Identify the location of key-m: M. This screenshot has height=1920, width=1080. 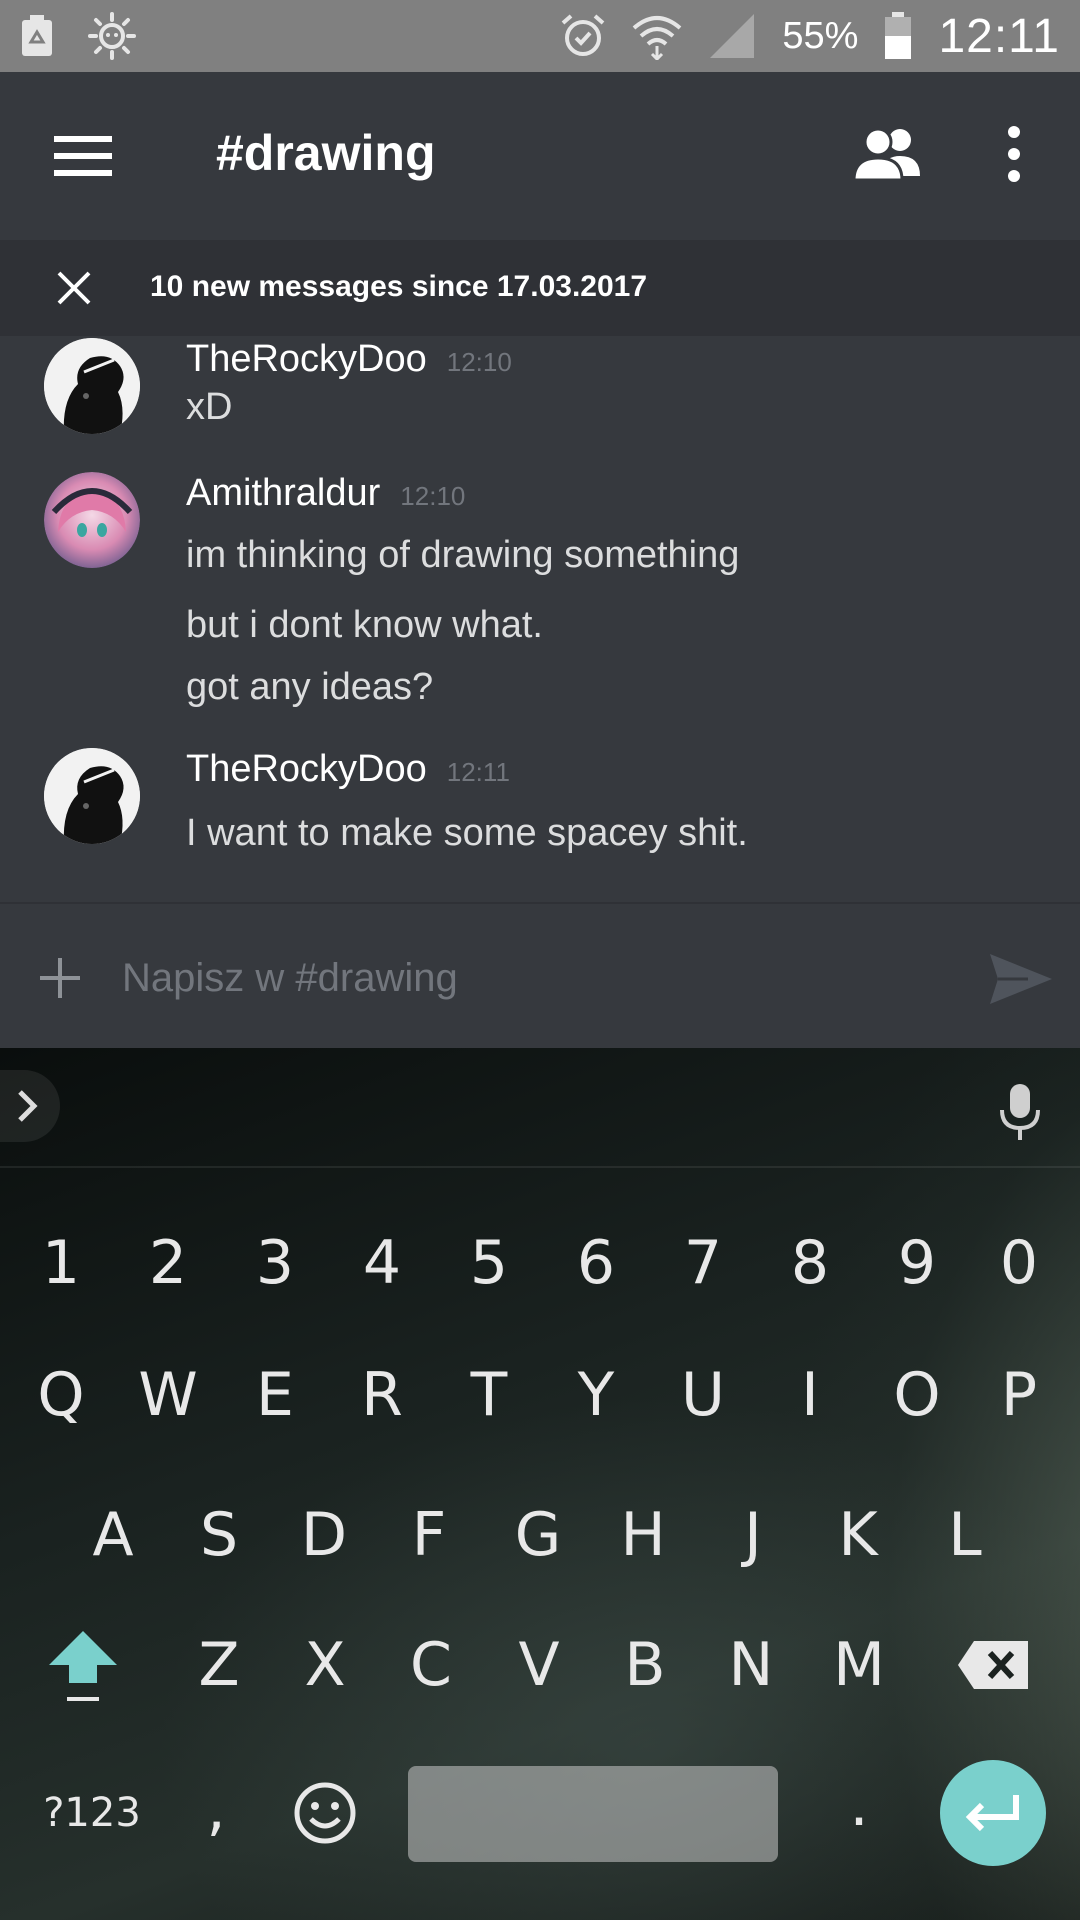
(859, 1665).